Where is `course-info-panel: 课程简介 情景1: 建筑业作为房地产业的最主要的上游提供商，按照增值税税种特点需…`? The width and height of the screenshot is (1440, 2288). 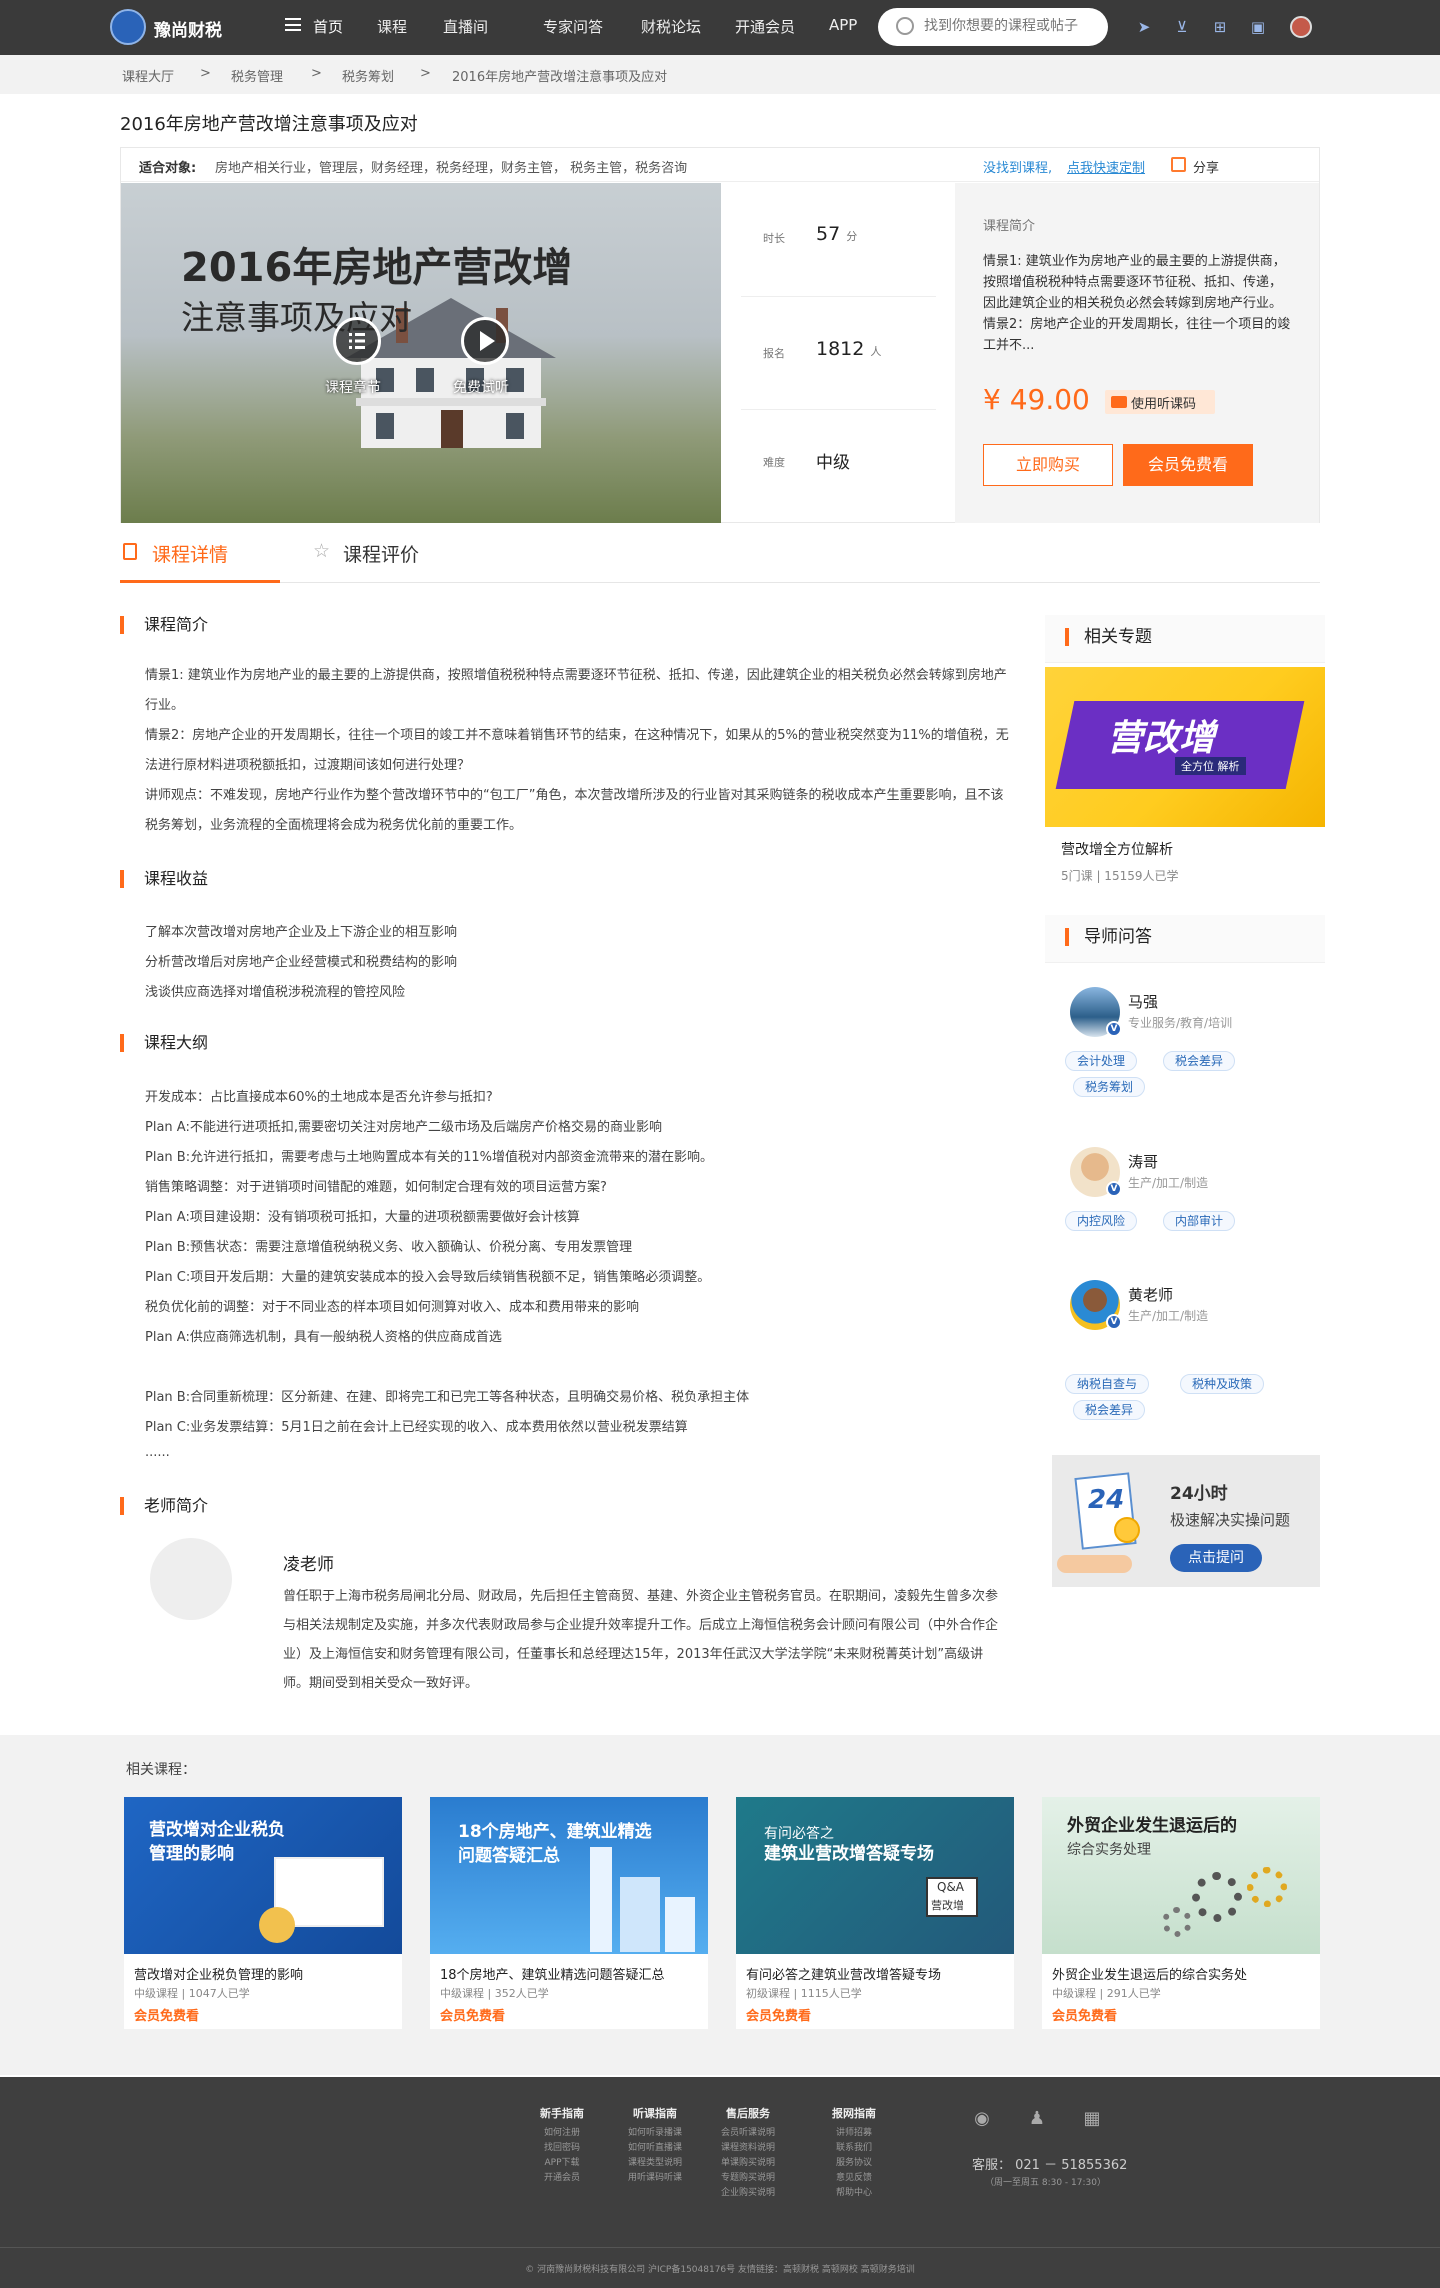
course-info-panel: 课程简介 情景1: 建筑业作为房地产业的最主要的上游提供商，按照增值税税种特点需… is located at coordinates (1137, 353).